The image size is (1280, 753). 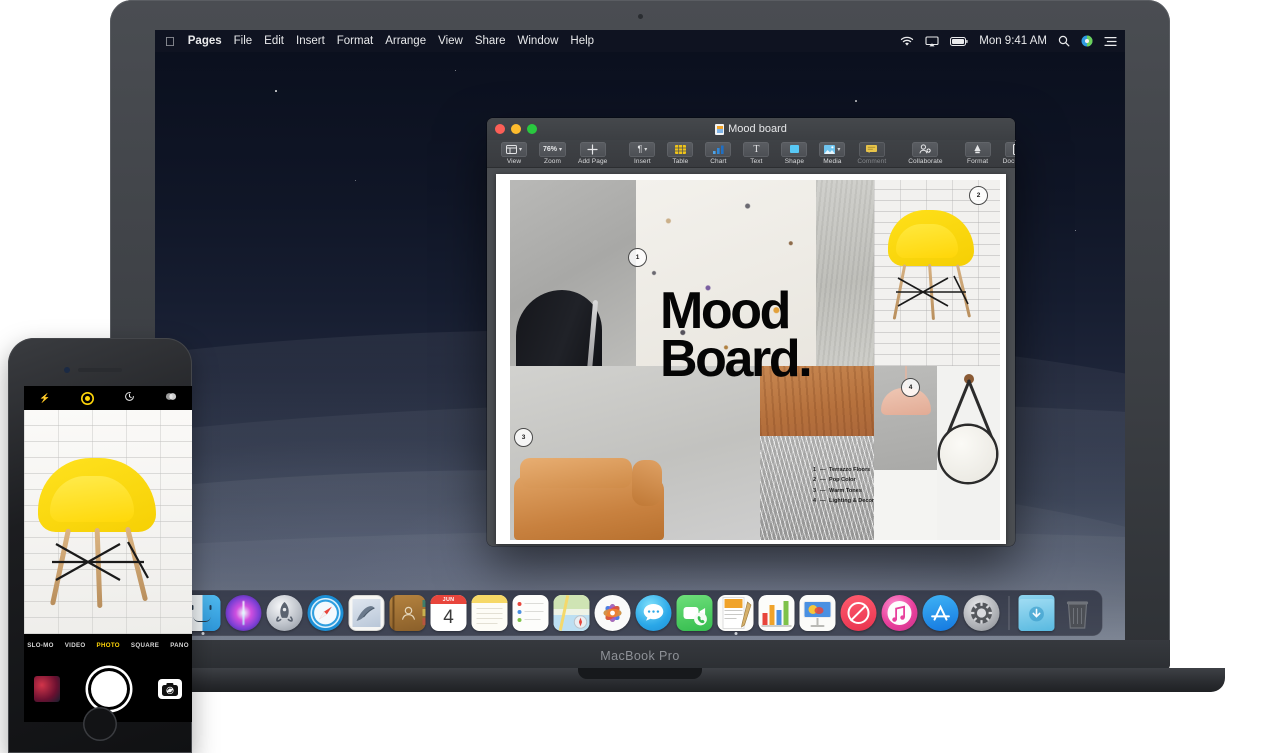 I want to click on badge-4: 4, so click(x=910, y=387).